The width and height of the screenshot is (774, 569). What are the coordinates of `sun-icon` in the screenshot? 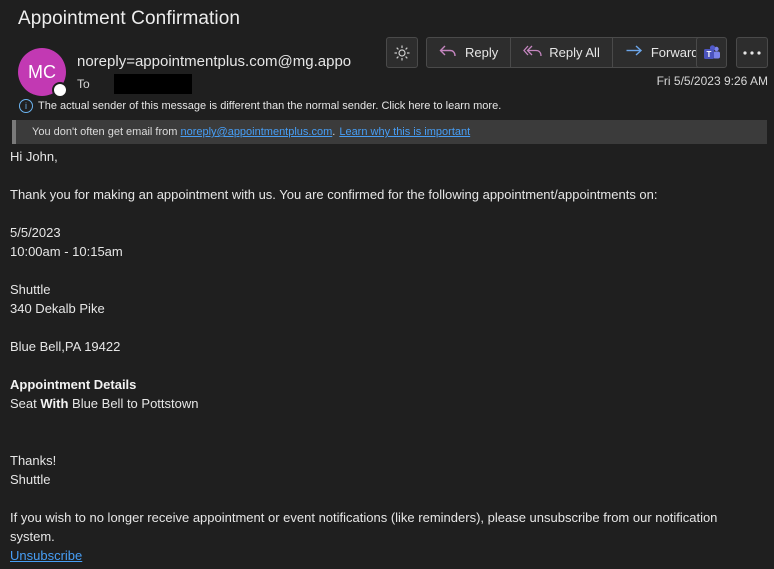 It's located at (402, 53).